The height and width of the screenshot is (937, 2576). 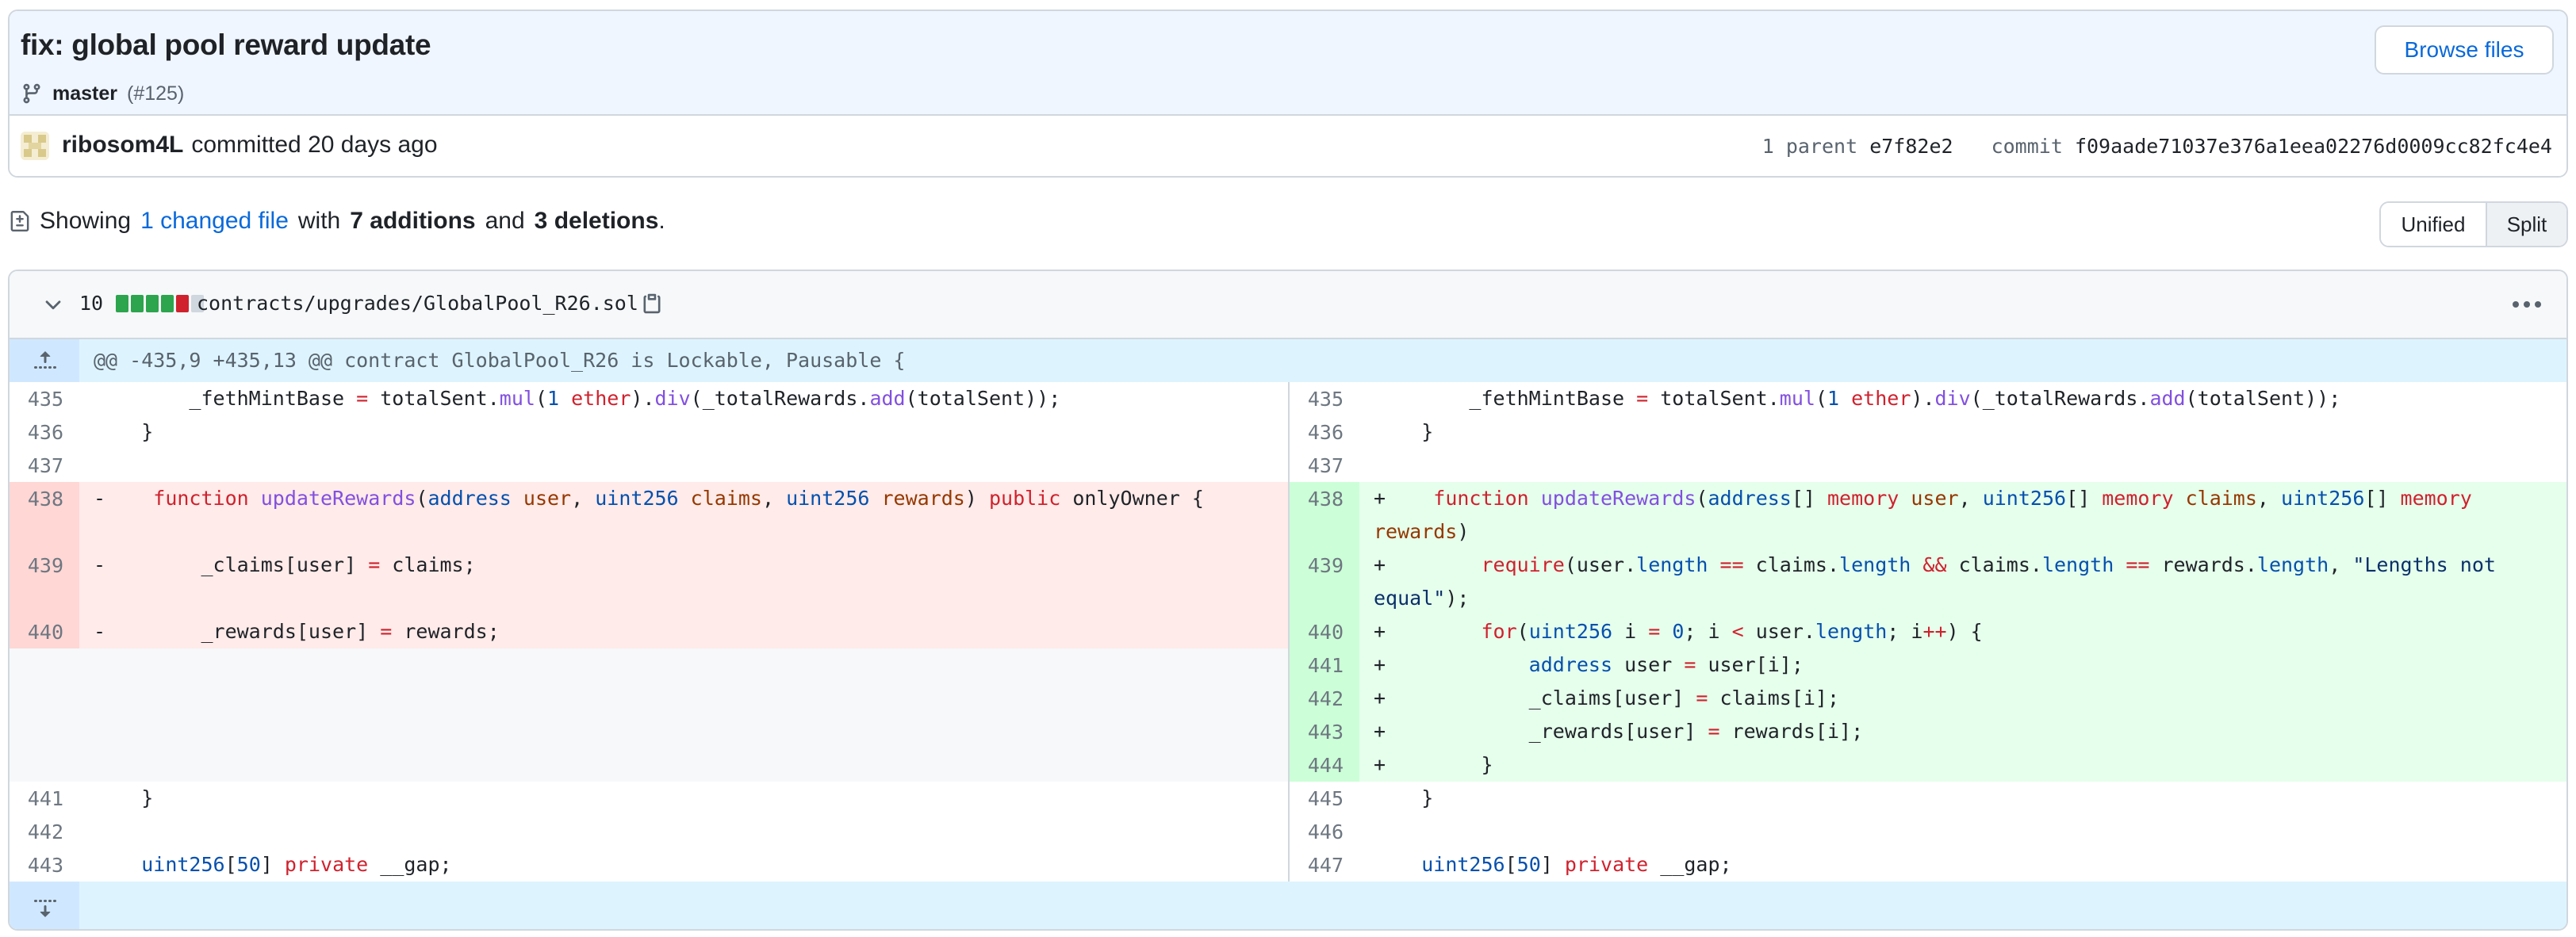 I want to click on expand-down-button, so click(x=44, y=905).